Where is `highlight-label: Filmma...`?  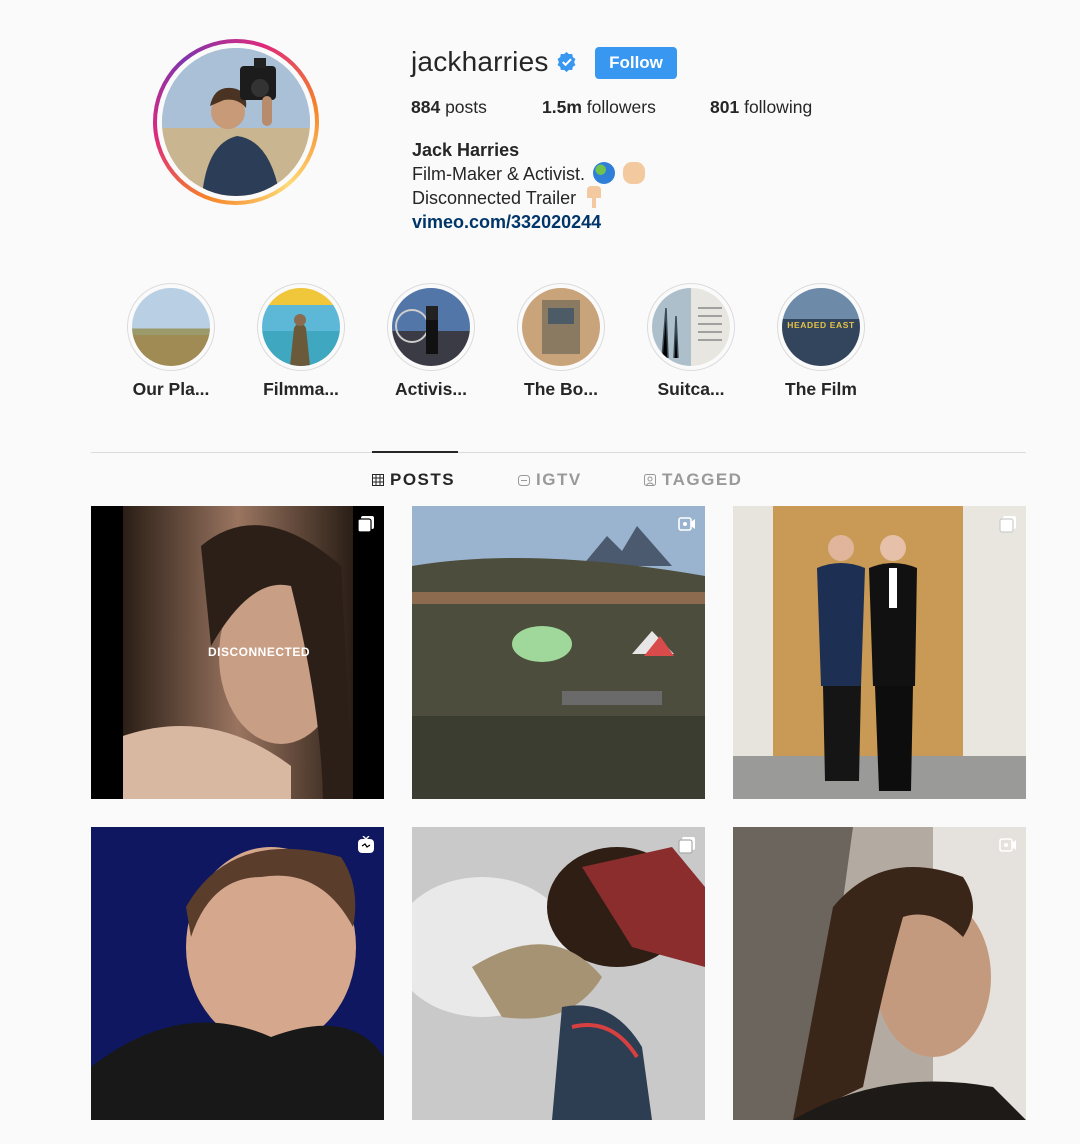 highlight-label: Filmma... is located at coordinates (301, 389).